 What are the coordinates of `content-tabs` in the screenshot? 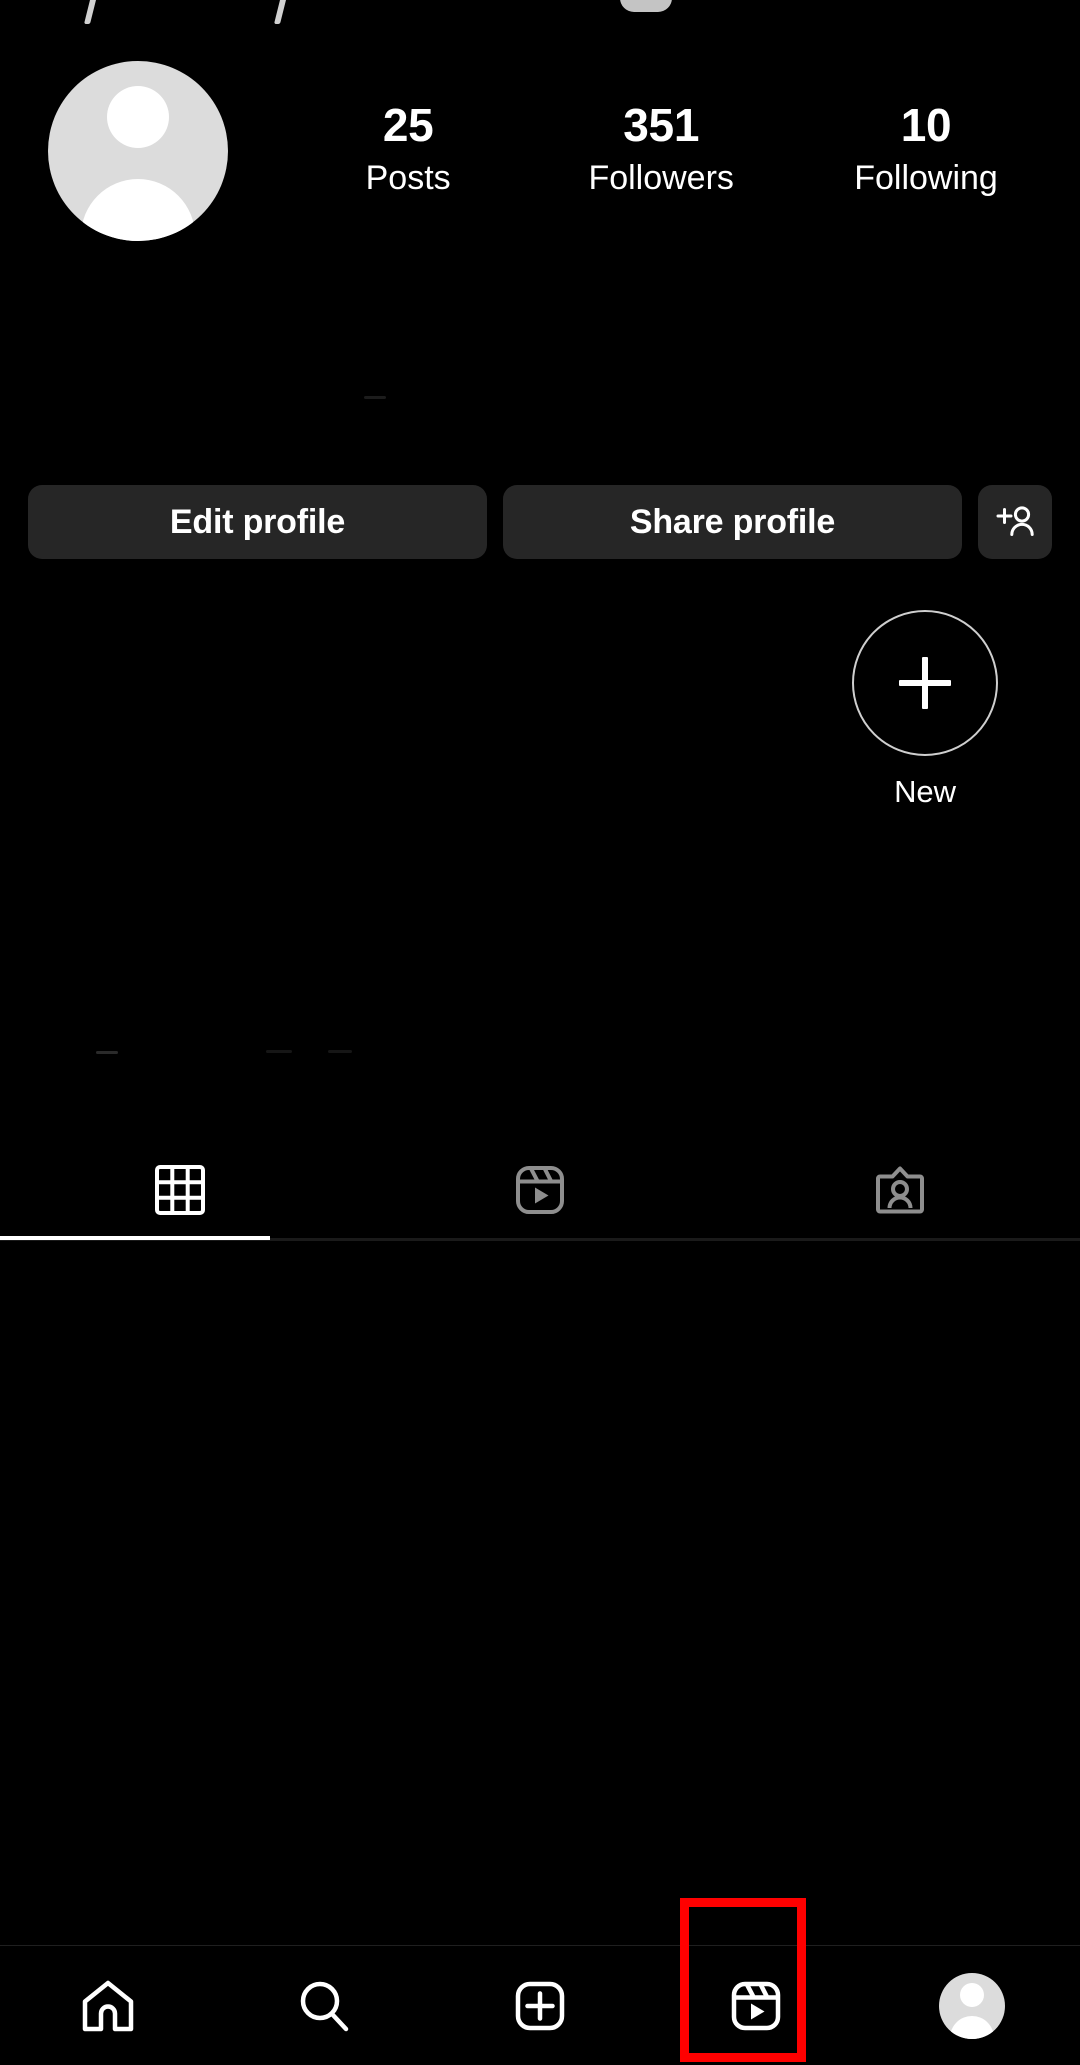 It's located at (540, 1190).